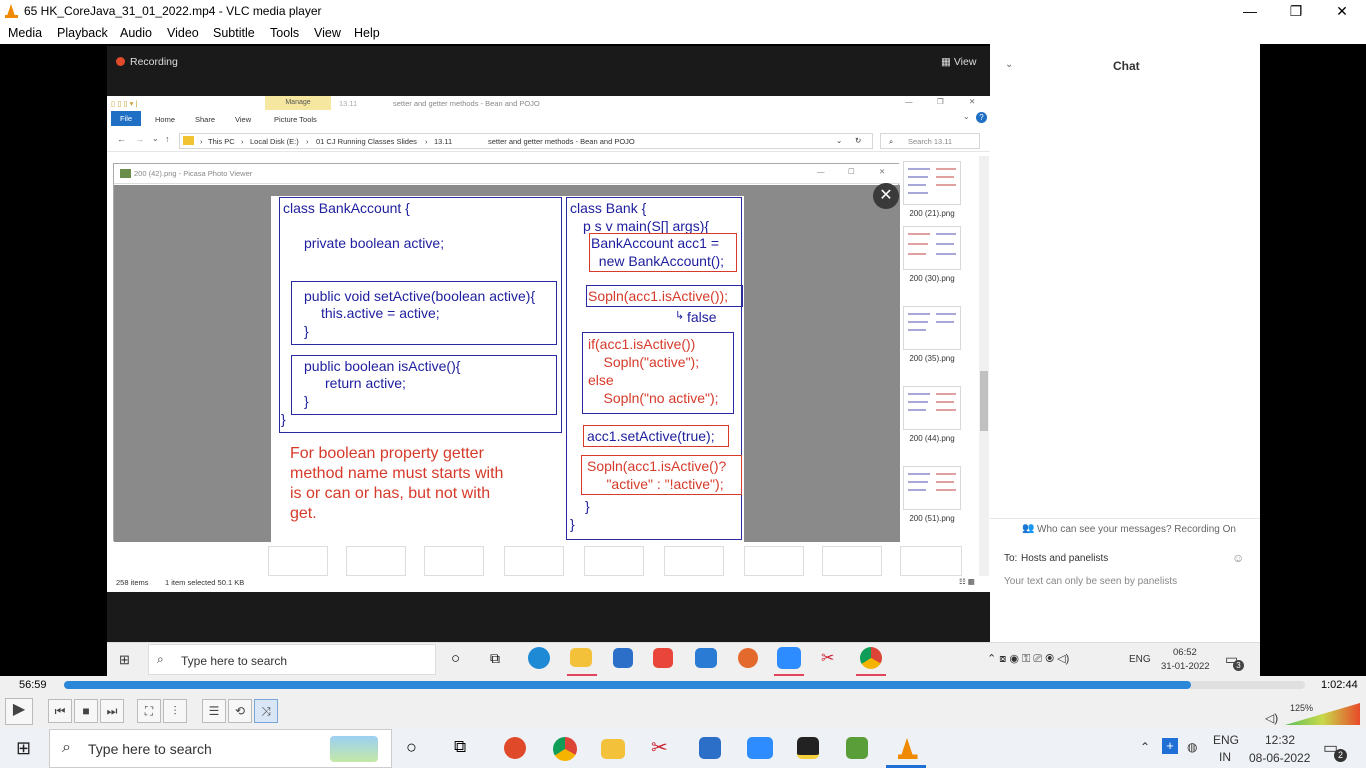 Image resolution: width=1366 pixels, height=768 pixels. I want to click on up-icon: ↑, so click(167, 139).